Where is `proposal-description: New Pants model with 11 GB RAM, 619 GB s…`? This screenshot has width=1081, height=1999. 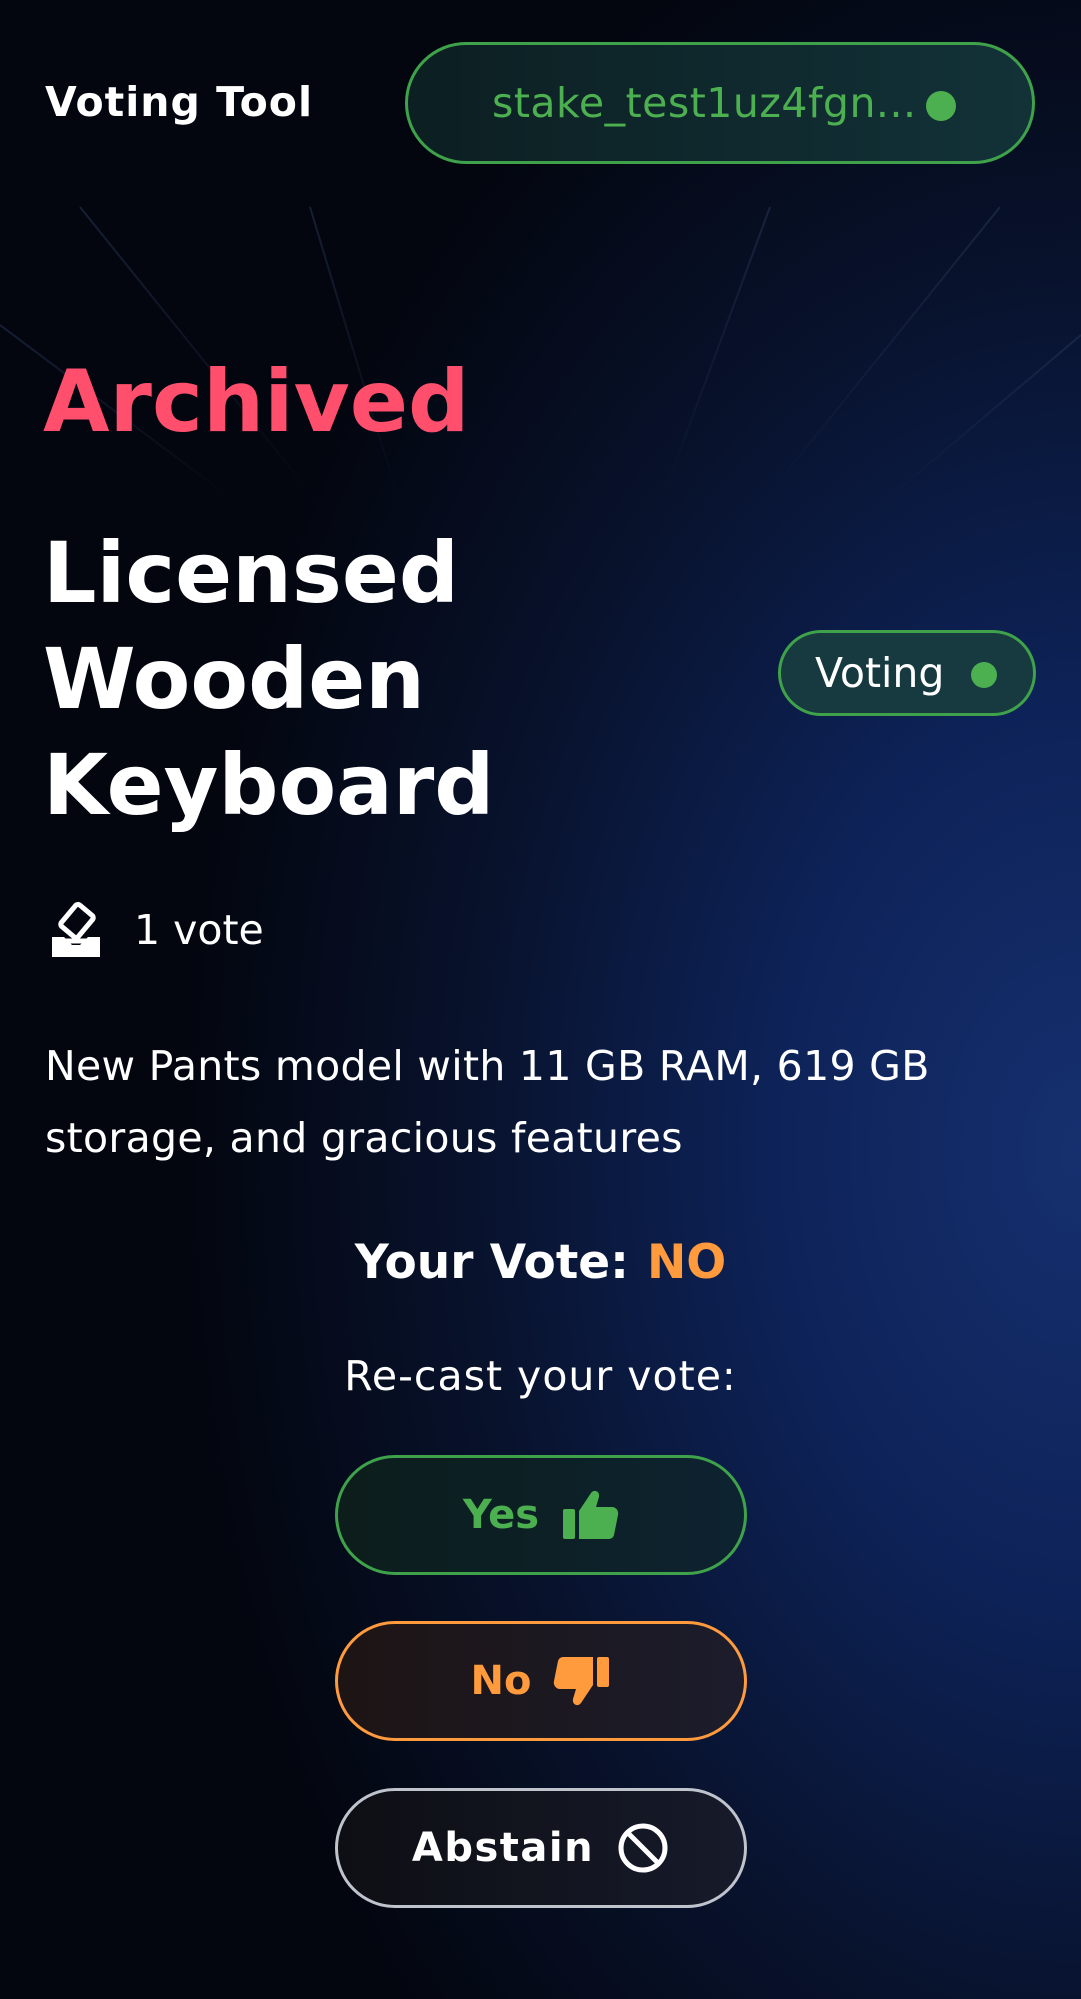 proposal-description: New Pants model with 11 GB RAM, 619 GB s… is located at coordinates (487, 1102).